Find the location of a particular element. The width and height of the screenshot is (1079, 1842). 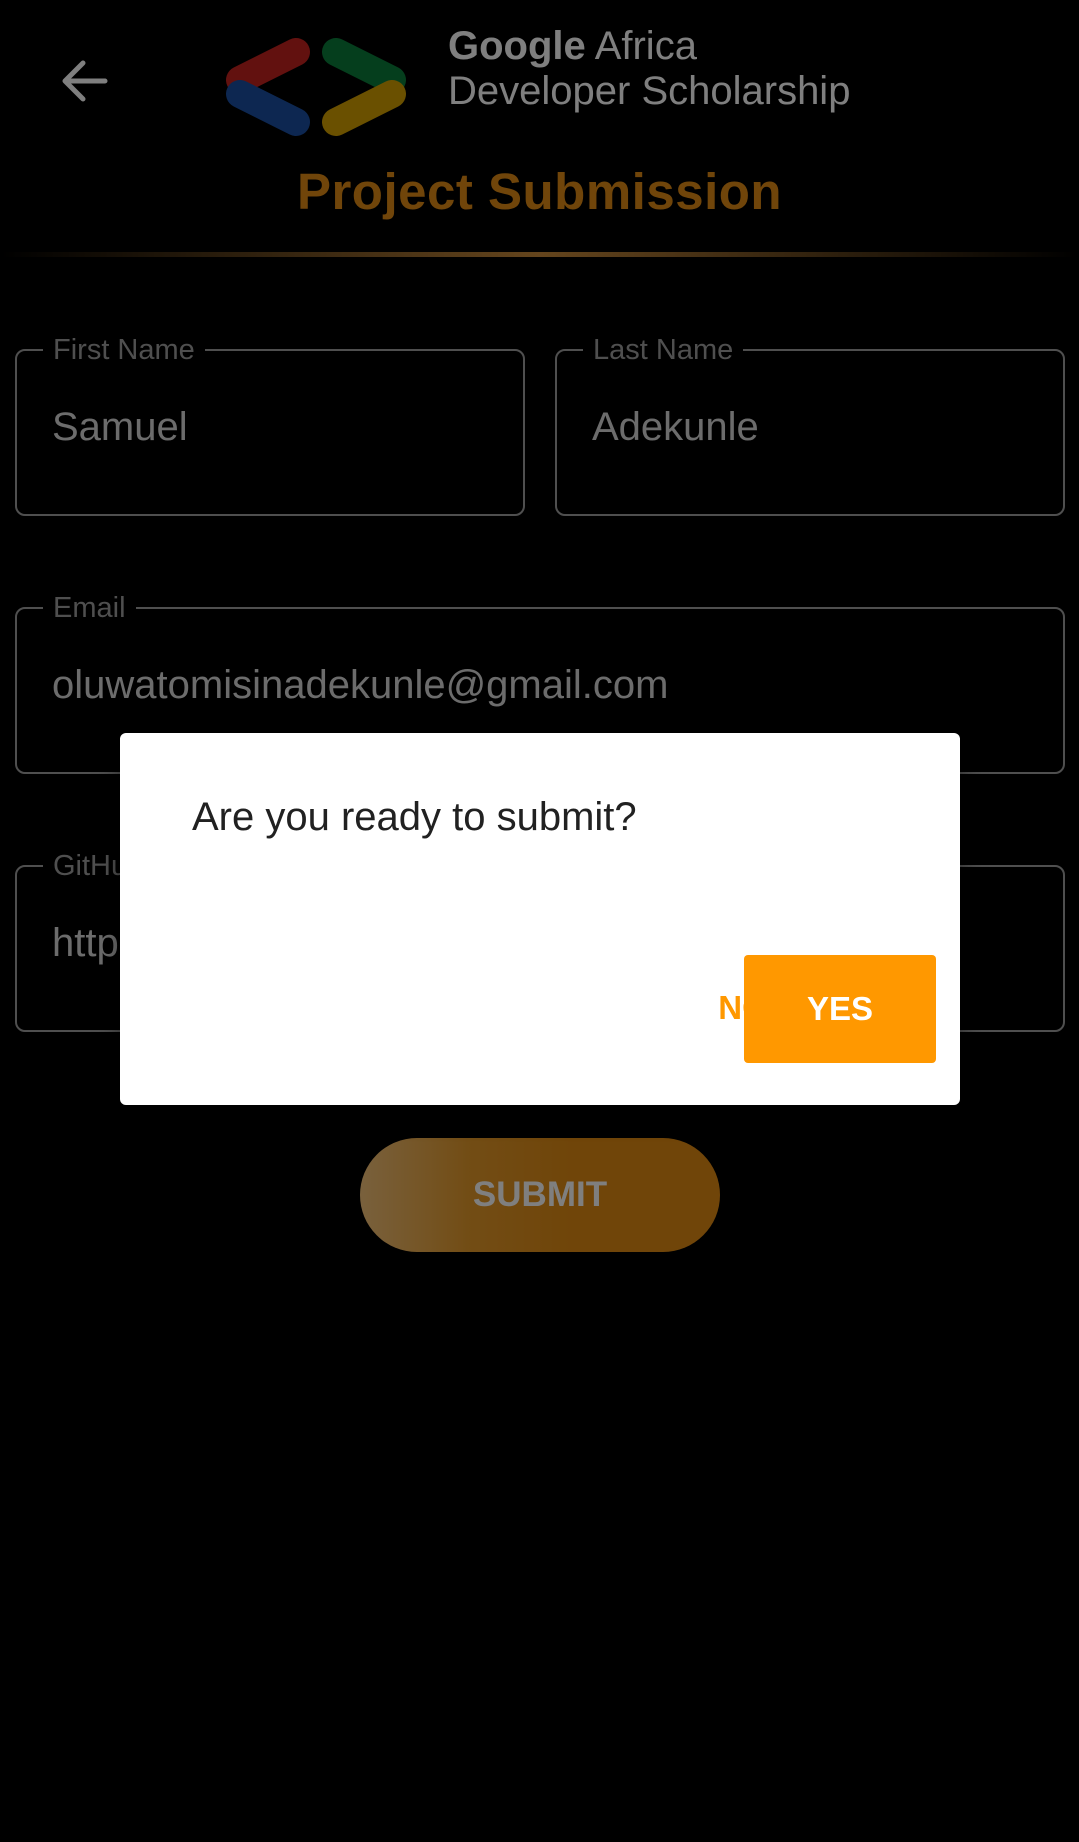

yes-button: YES is located at coordinates (840, 1009).